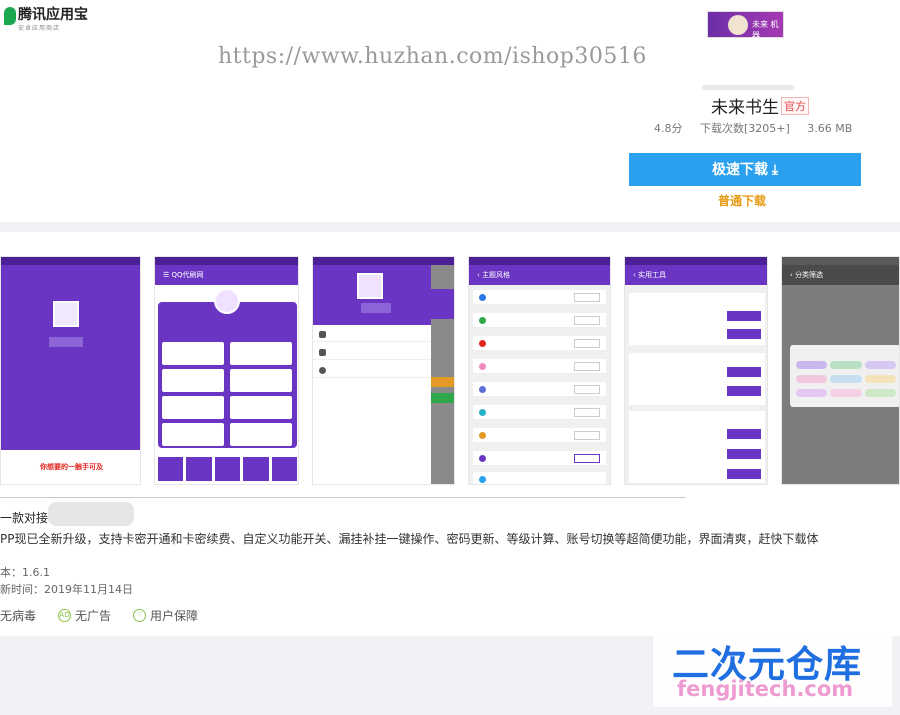  Describe the element at coordinates (830, 128) in the screenshot. I see `app-size: 3.66 MB` at that location.